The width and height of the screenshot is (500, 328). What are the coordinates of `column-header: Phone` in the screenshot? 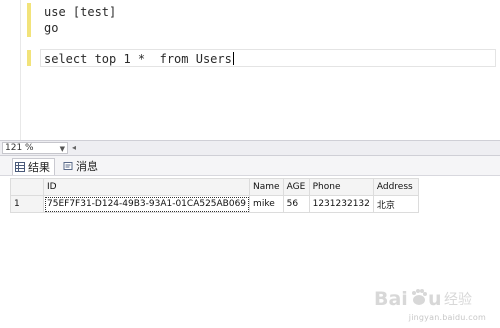 It's located at (341, 187).